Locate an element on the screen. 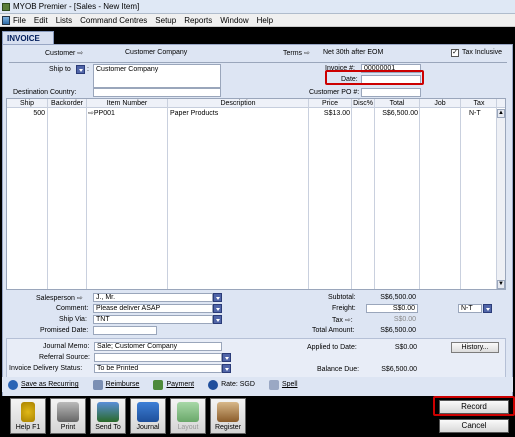 This screenshot has height=437, width=515. menu-reports: Reports is located at coordinates (198, 20).